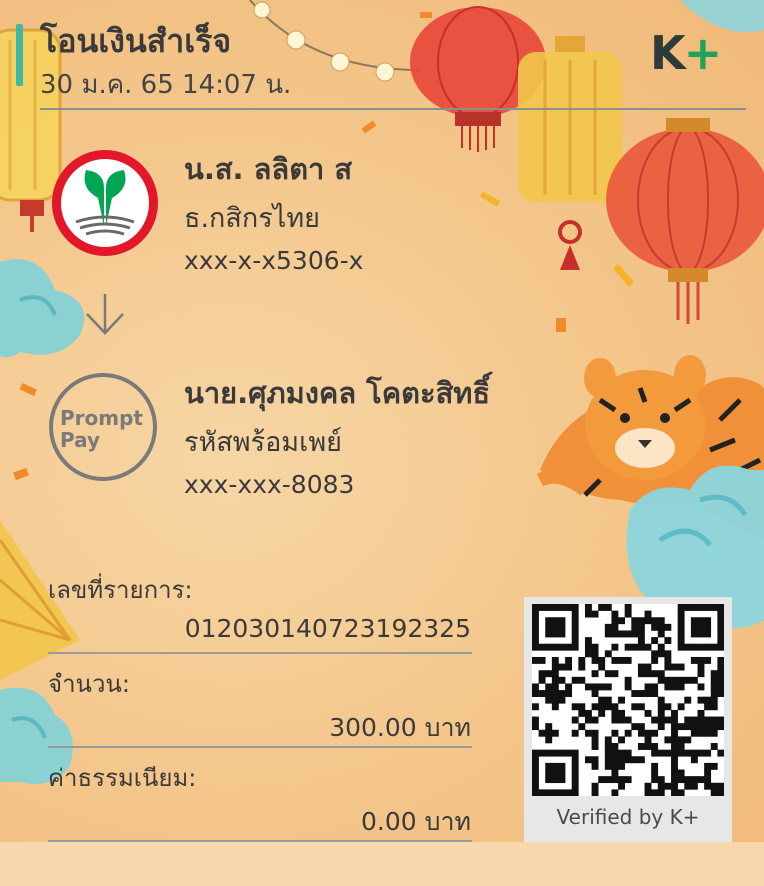 The height and width of the screenshot is (886, 764). Describe the element at coordinates (393, 109) in the screenshot. I see `header-divider` at that location.